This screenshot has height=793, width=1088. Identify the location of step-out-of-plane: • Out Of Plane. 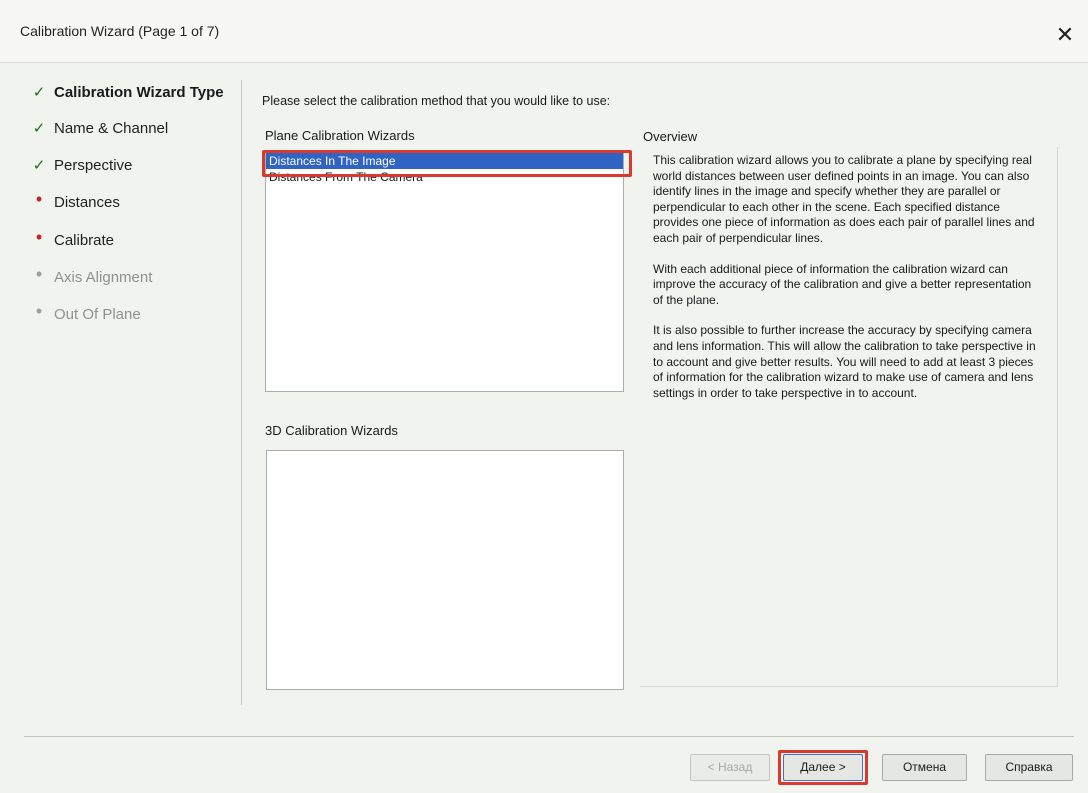
(82, 314).